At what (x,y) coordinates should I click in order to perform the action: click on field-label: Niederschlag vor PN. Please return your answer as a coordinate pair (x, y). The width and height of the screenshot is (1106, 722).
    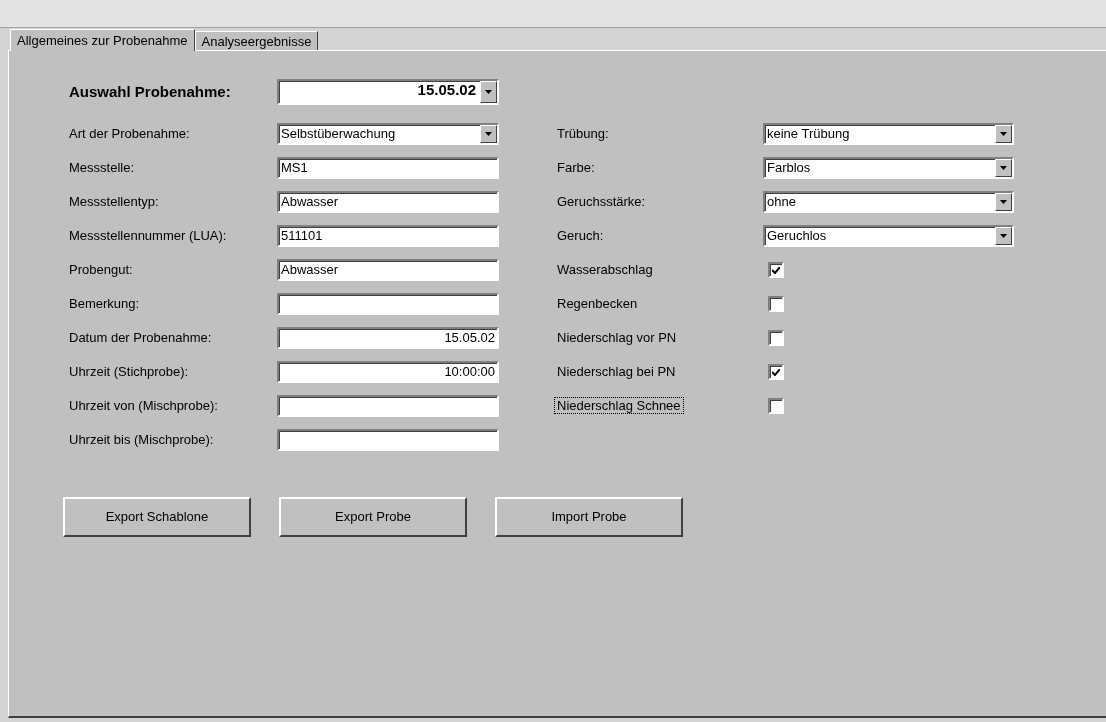
    Looking at the image, I should click on (617, 338).